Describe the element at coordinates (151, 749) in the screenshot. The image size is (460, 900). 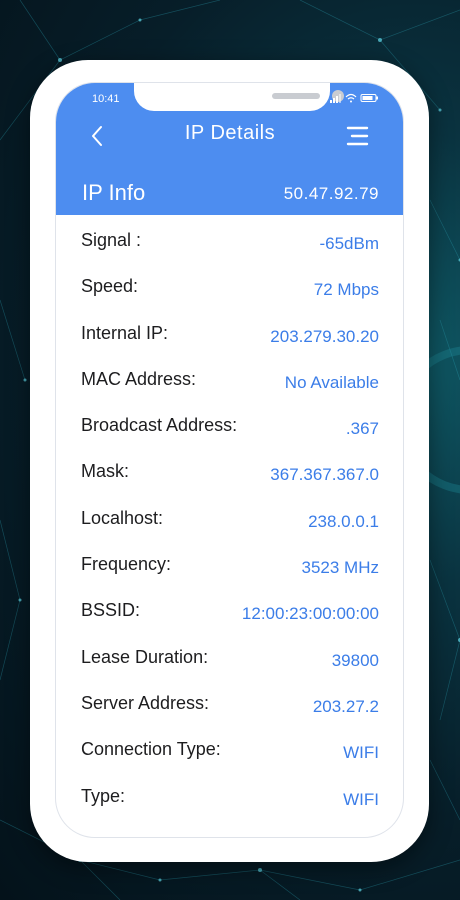
I see `detail-label: Connection Type:` at that location.